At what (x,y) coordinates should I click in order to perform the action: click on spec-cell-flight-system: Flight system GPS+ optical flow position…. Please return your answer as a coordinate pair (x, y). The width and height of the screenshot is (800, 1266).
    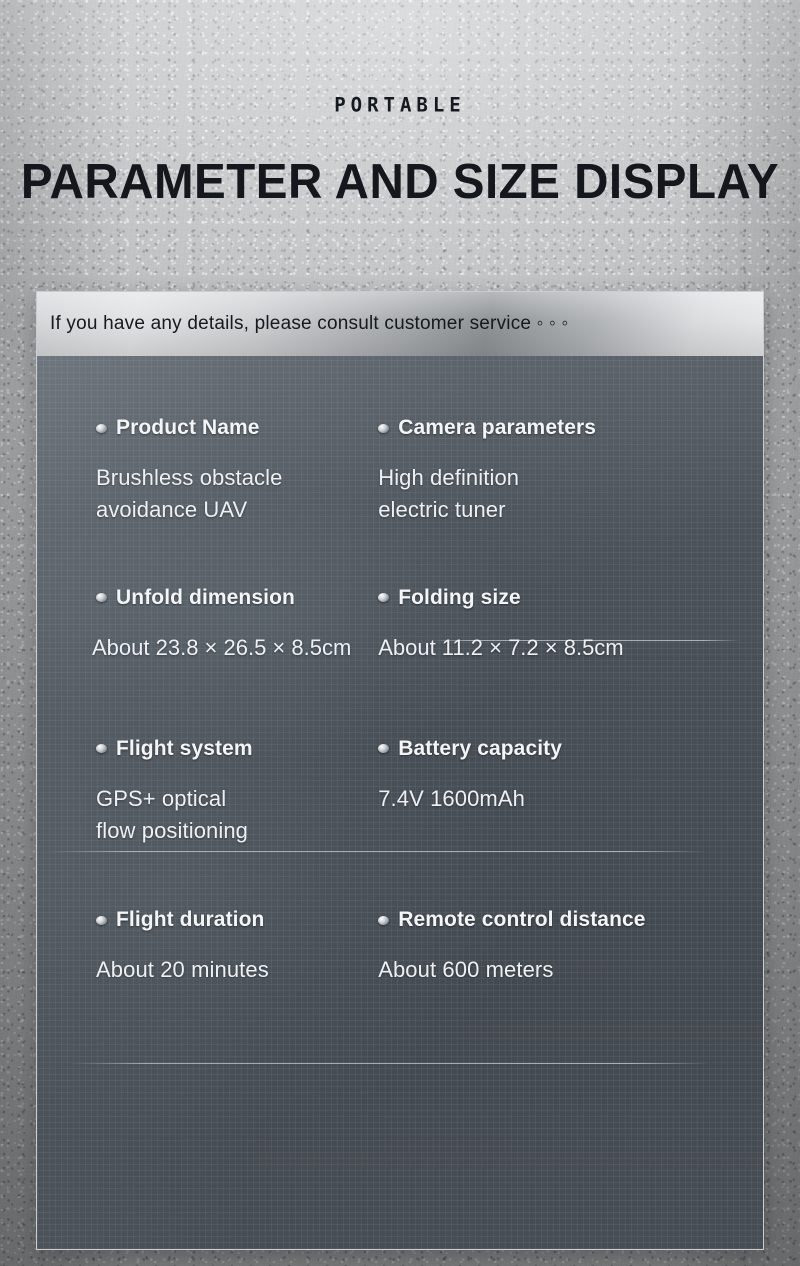
    Looking at the image, I should click on (195, 792).